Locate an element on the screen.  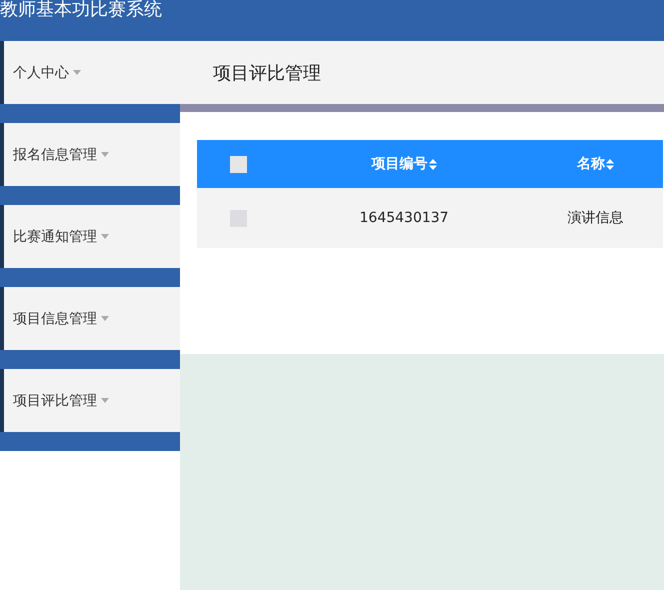
app-title: 教师基本功比赛系统 is located at coordinates (81, 10).